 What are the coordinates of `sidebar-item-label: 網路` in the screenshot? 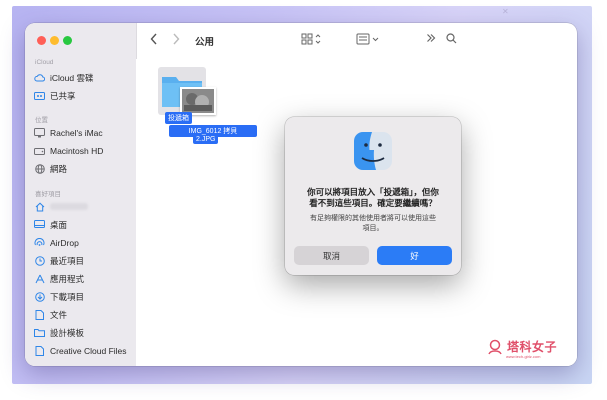 It's located at (59, 168).